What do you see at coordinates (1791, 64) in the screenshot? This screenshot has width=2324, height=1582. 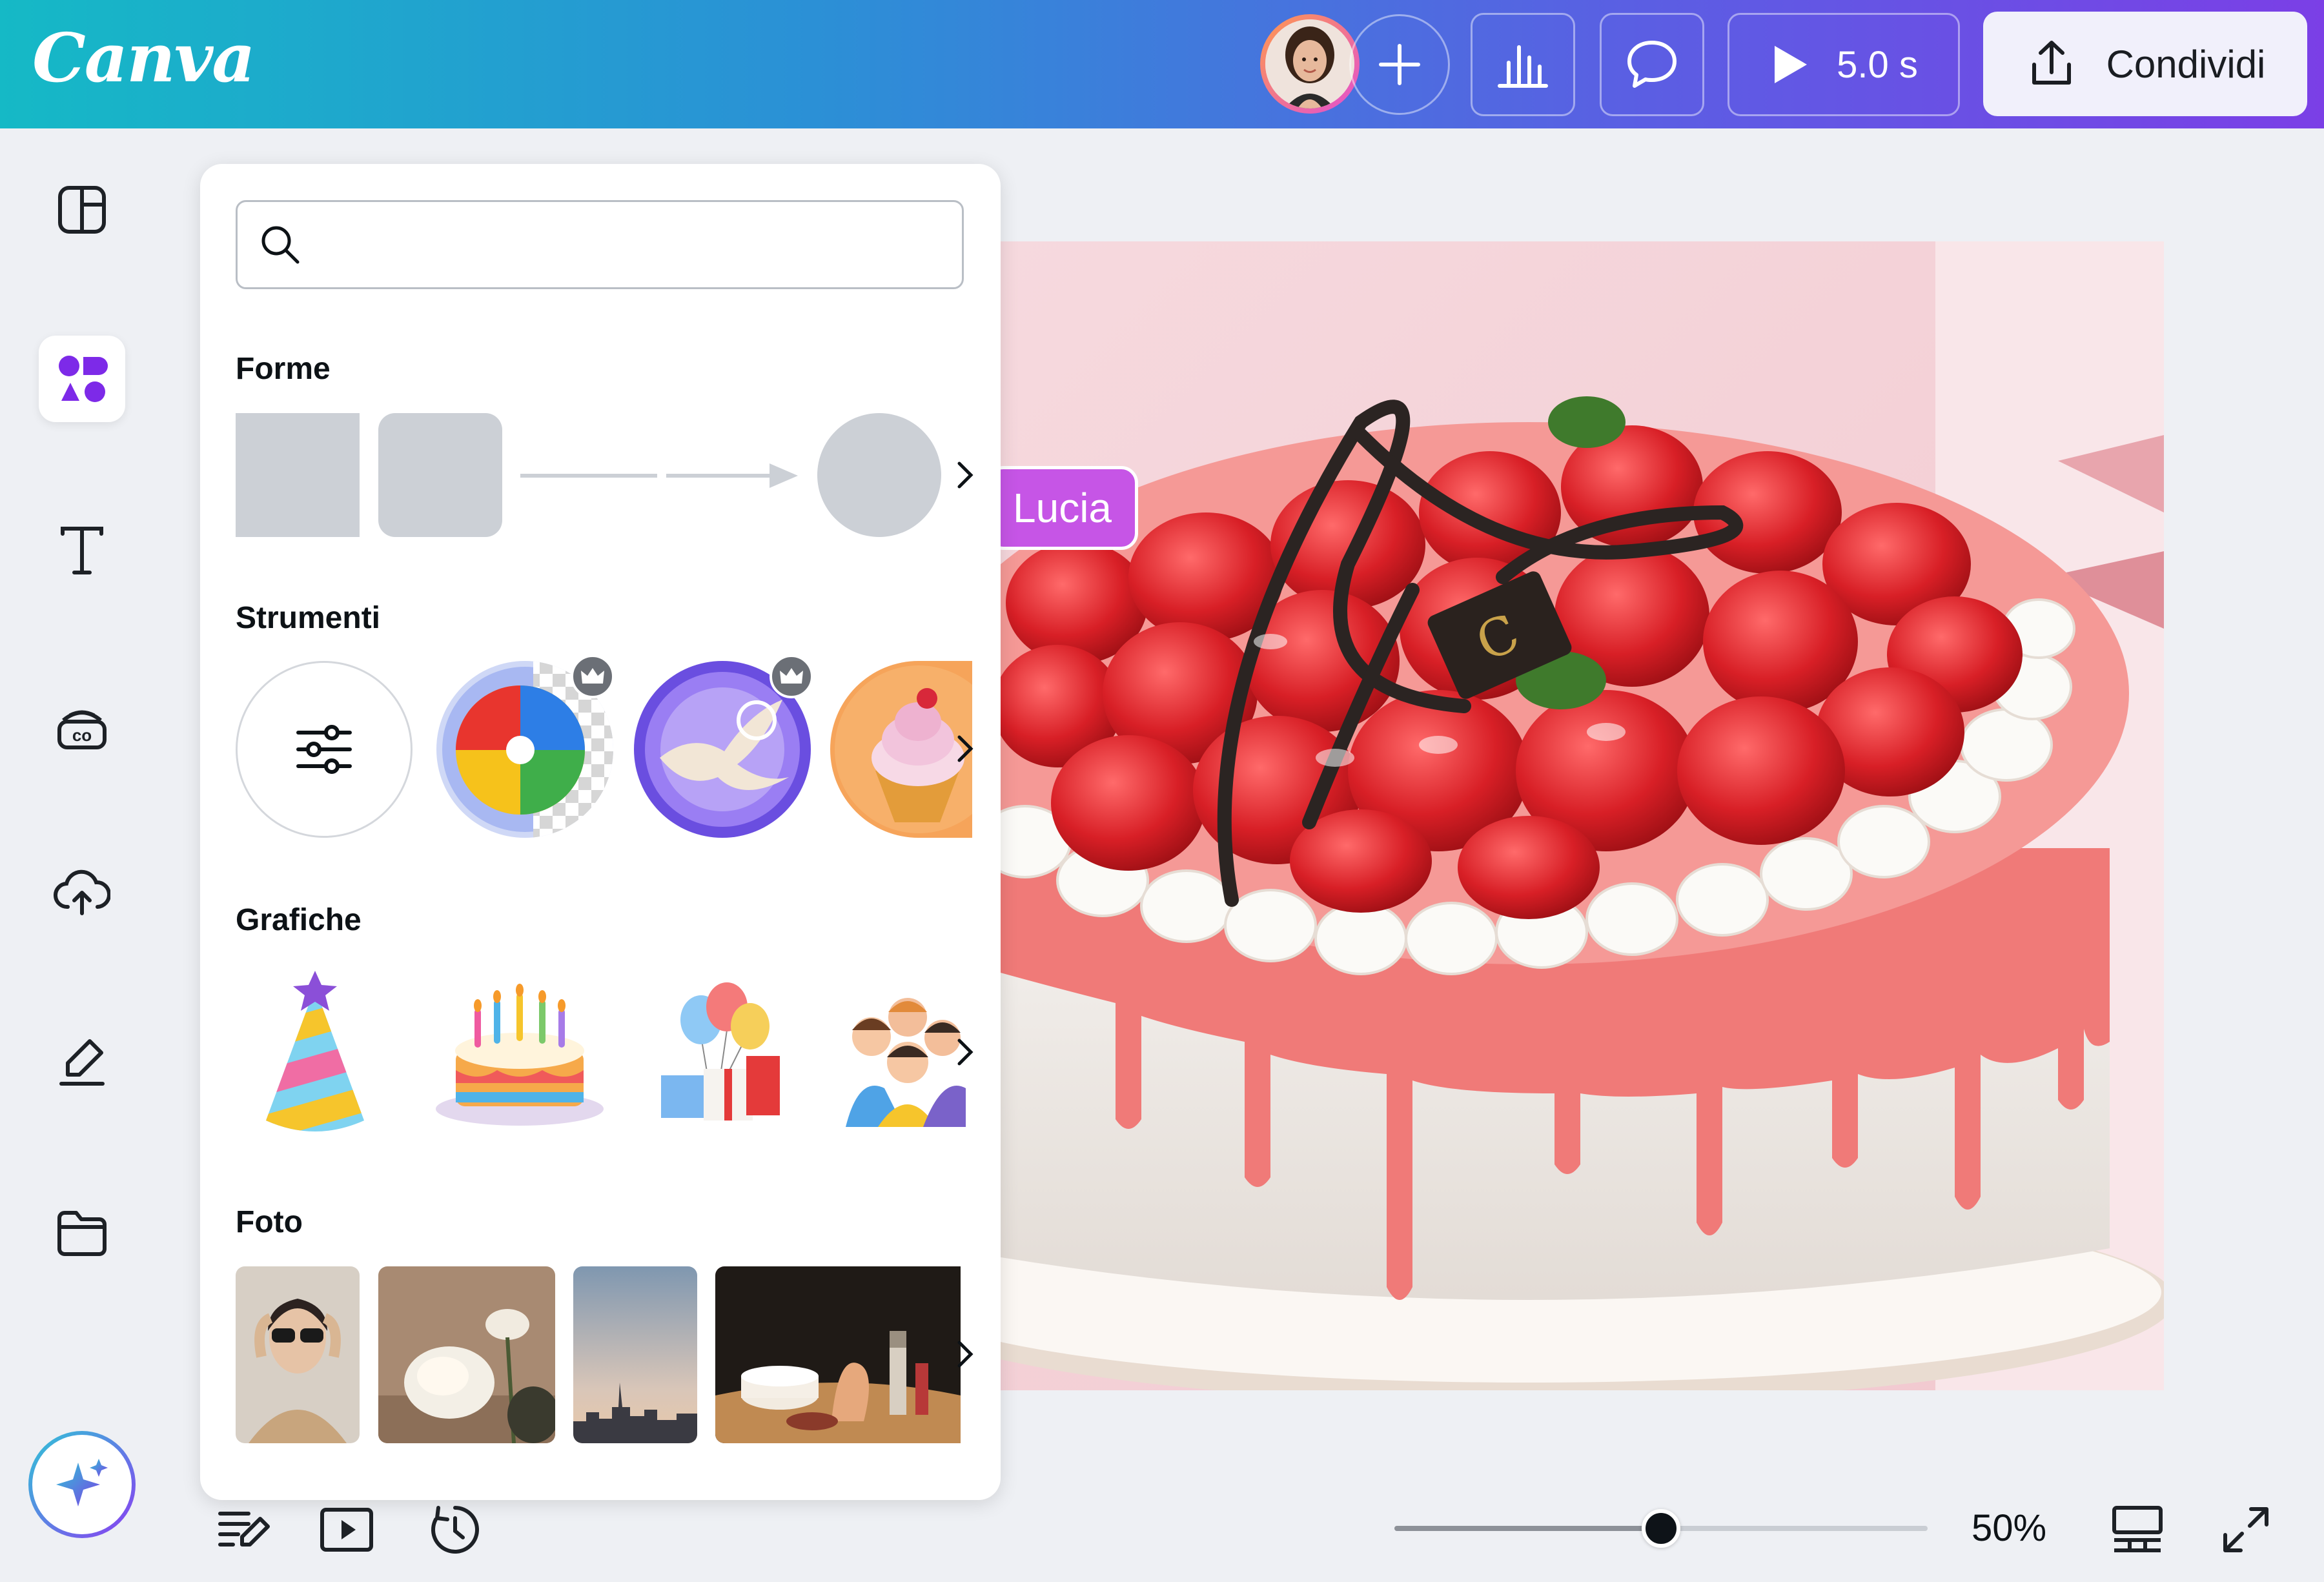 I see `play-icon` at bounding box center [1791, 64].